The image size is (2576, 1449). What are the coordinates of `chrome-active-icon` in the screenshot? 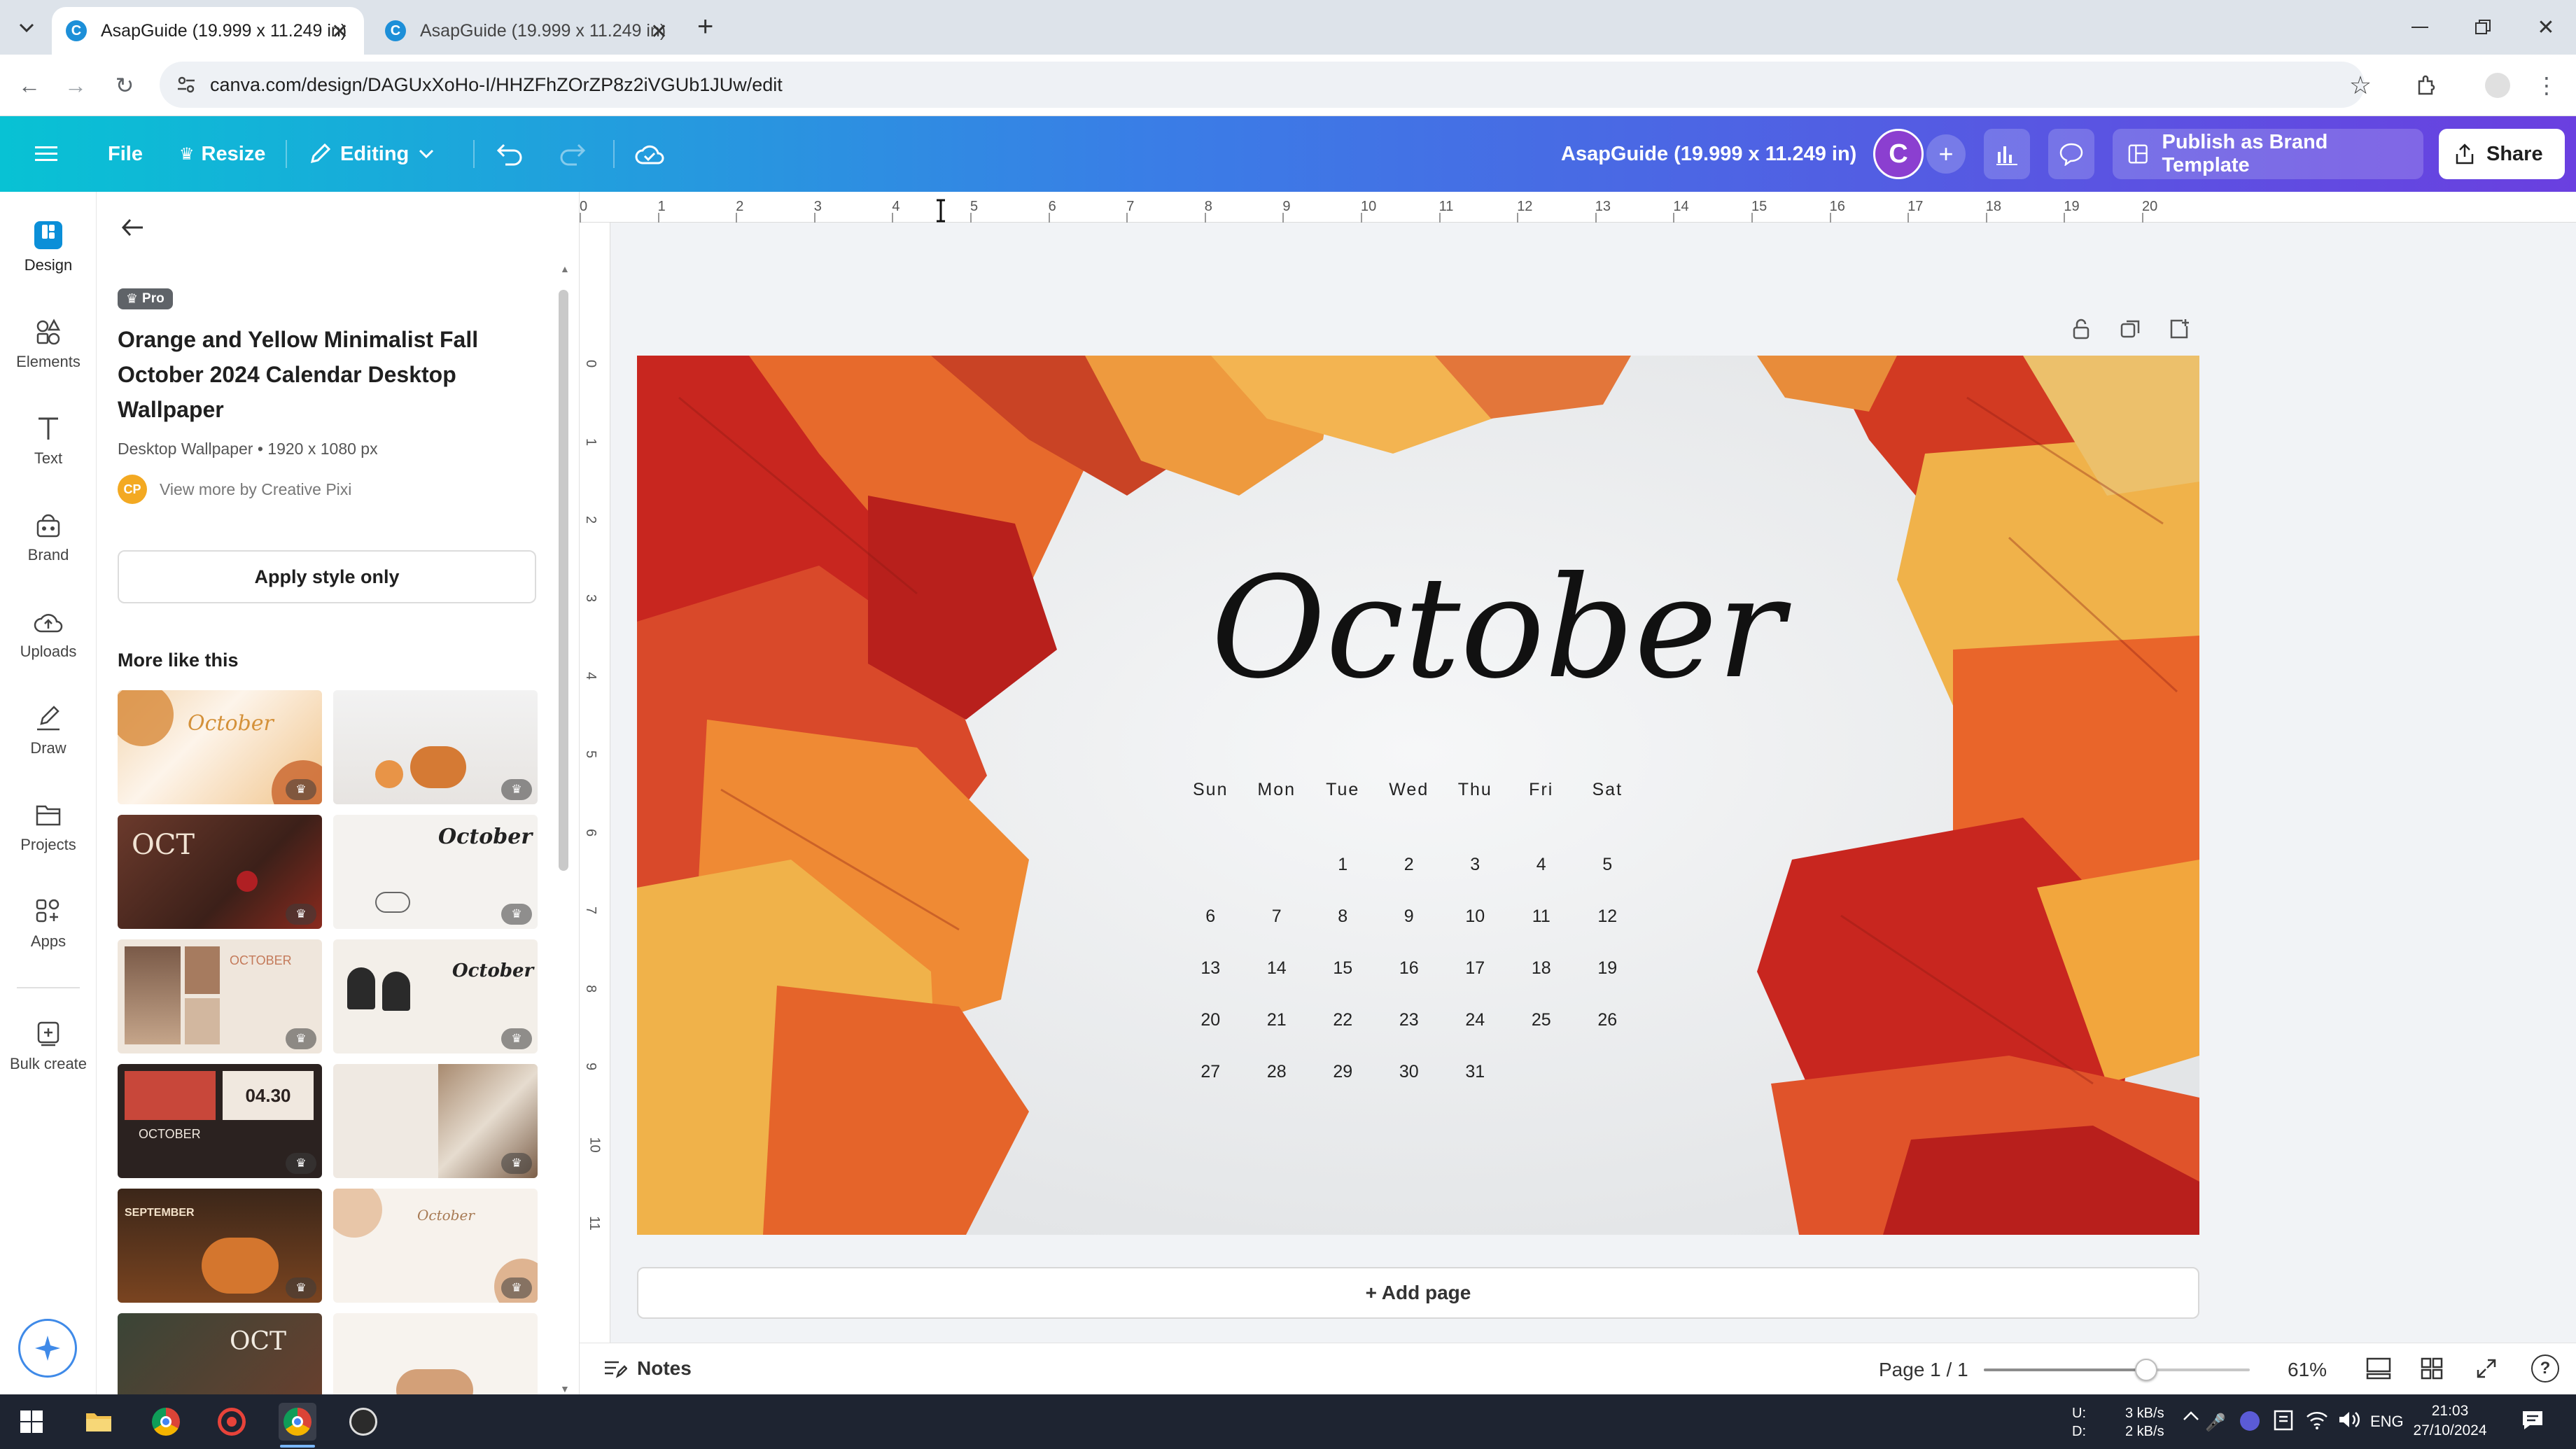 It's located at (297, 1422).